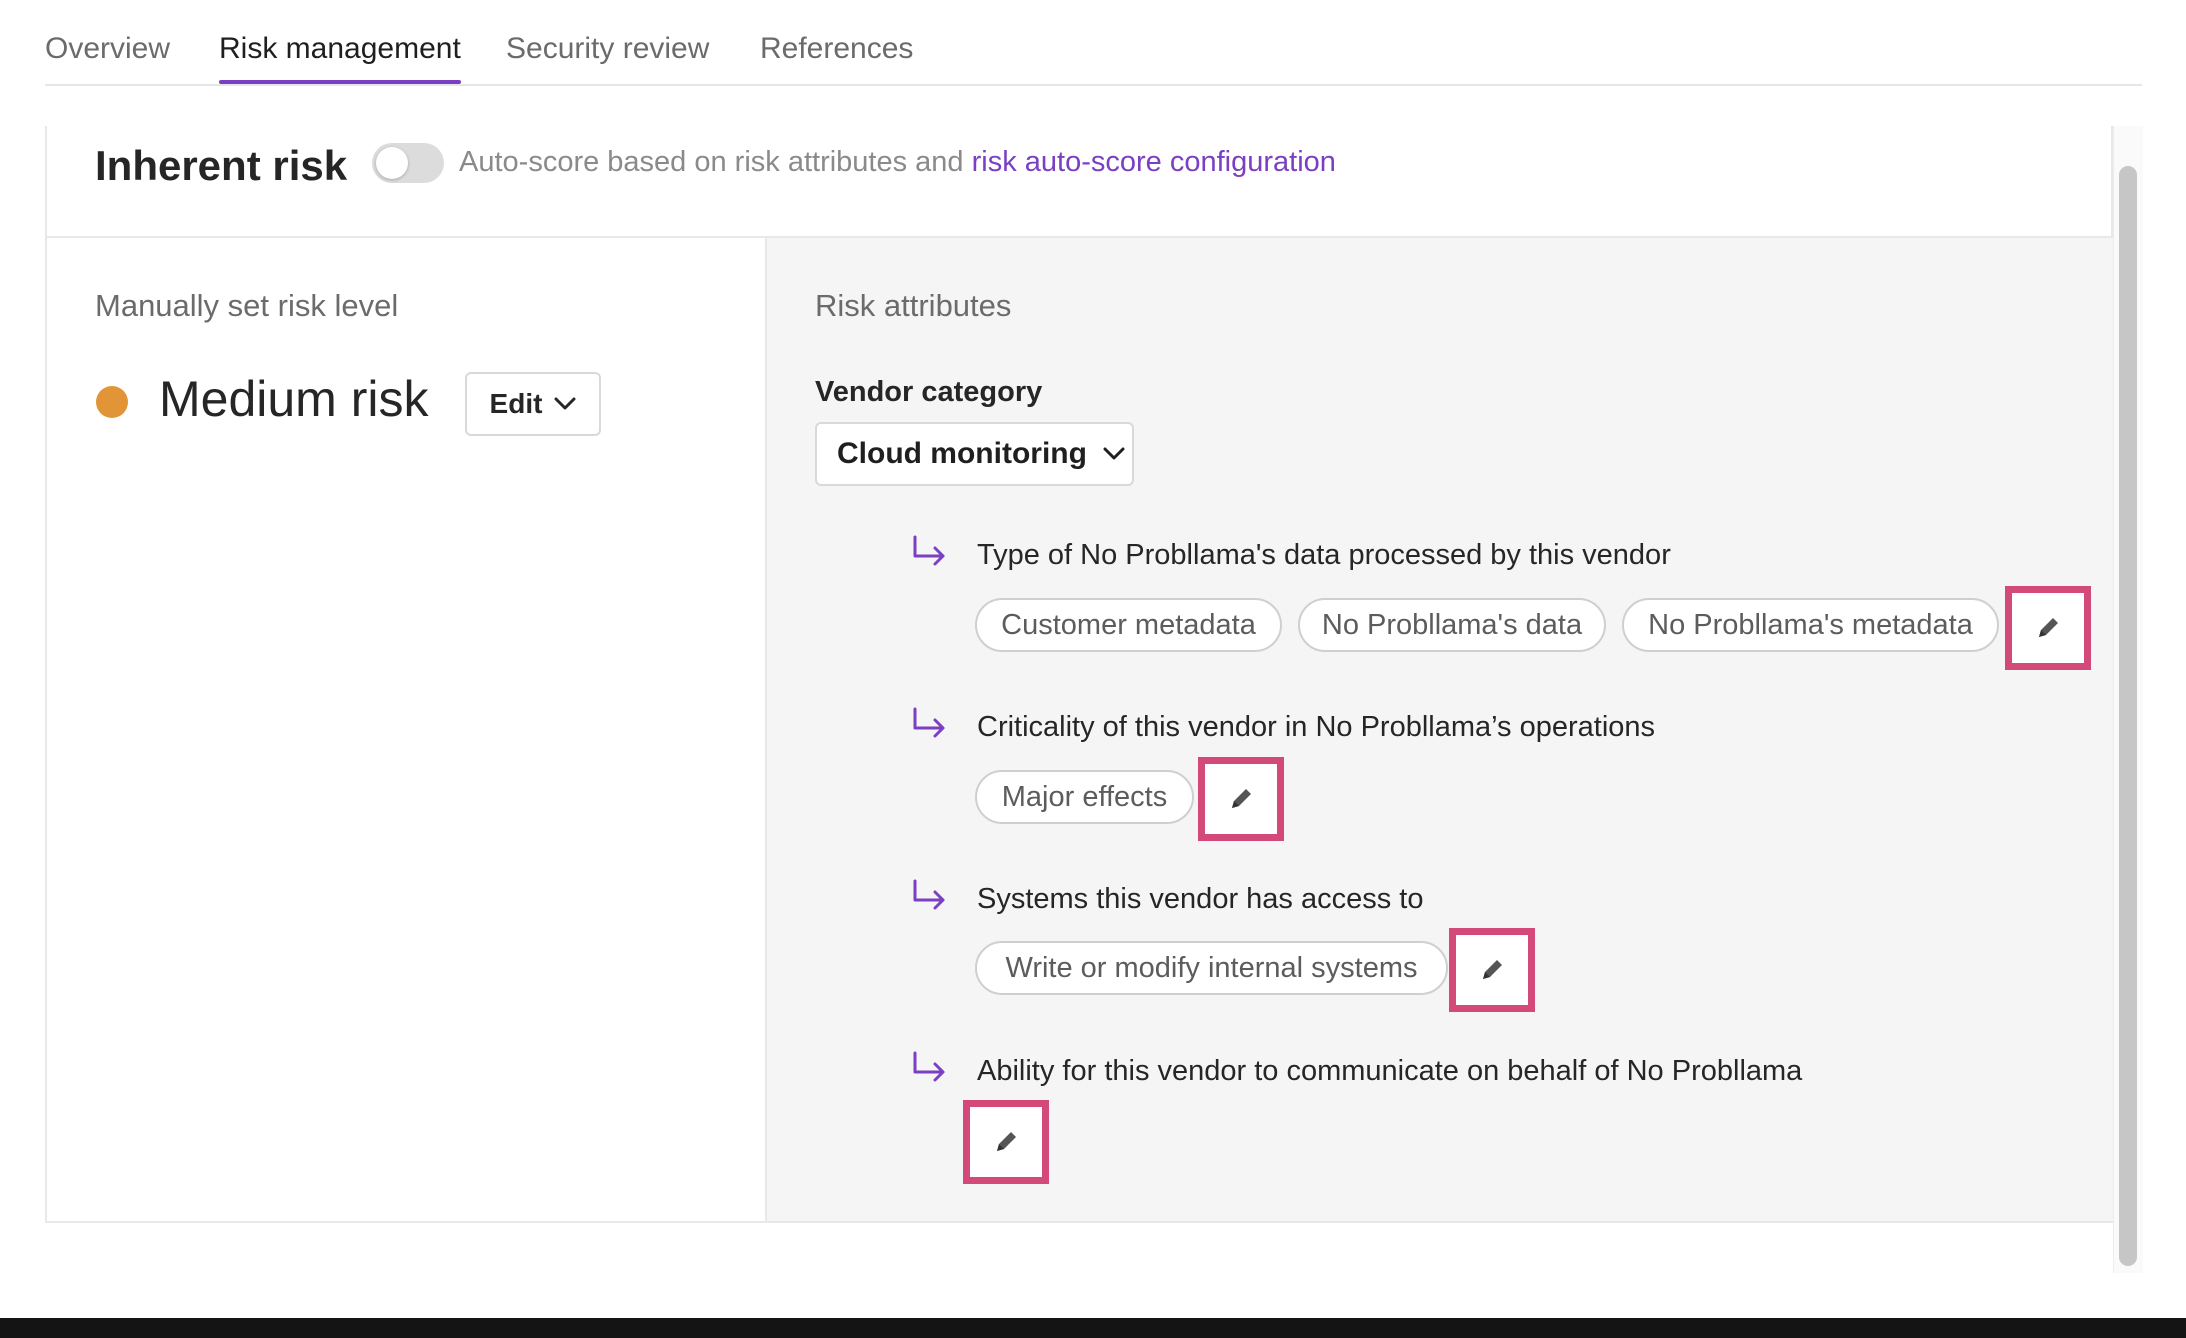 The image size is (2186, 1338). I want to click on tab-security-review: Security review, so click(607, 49).